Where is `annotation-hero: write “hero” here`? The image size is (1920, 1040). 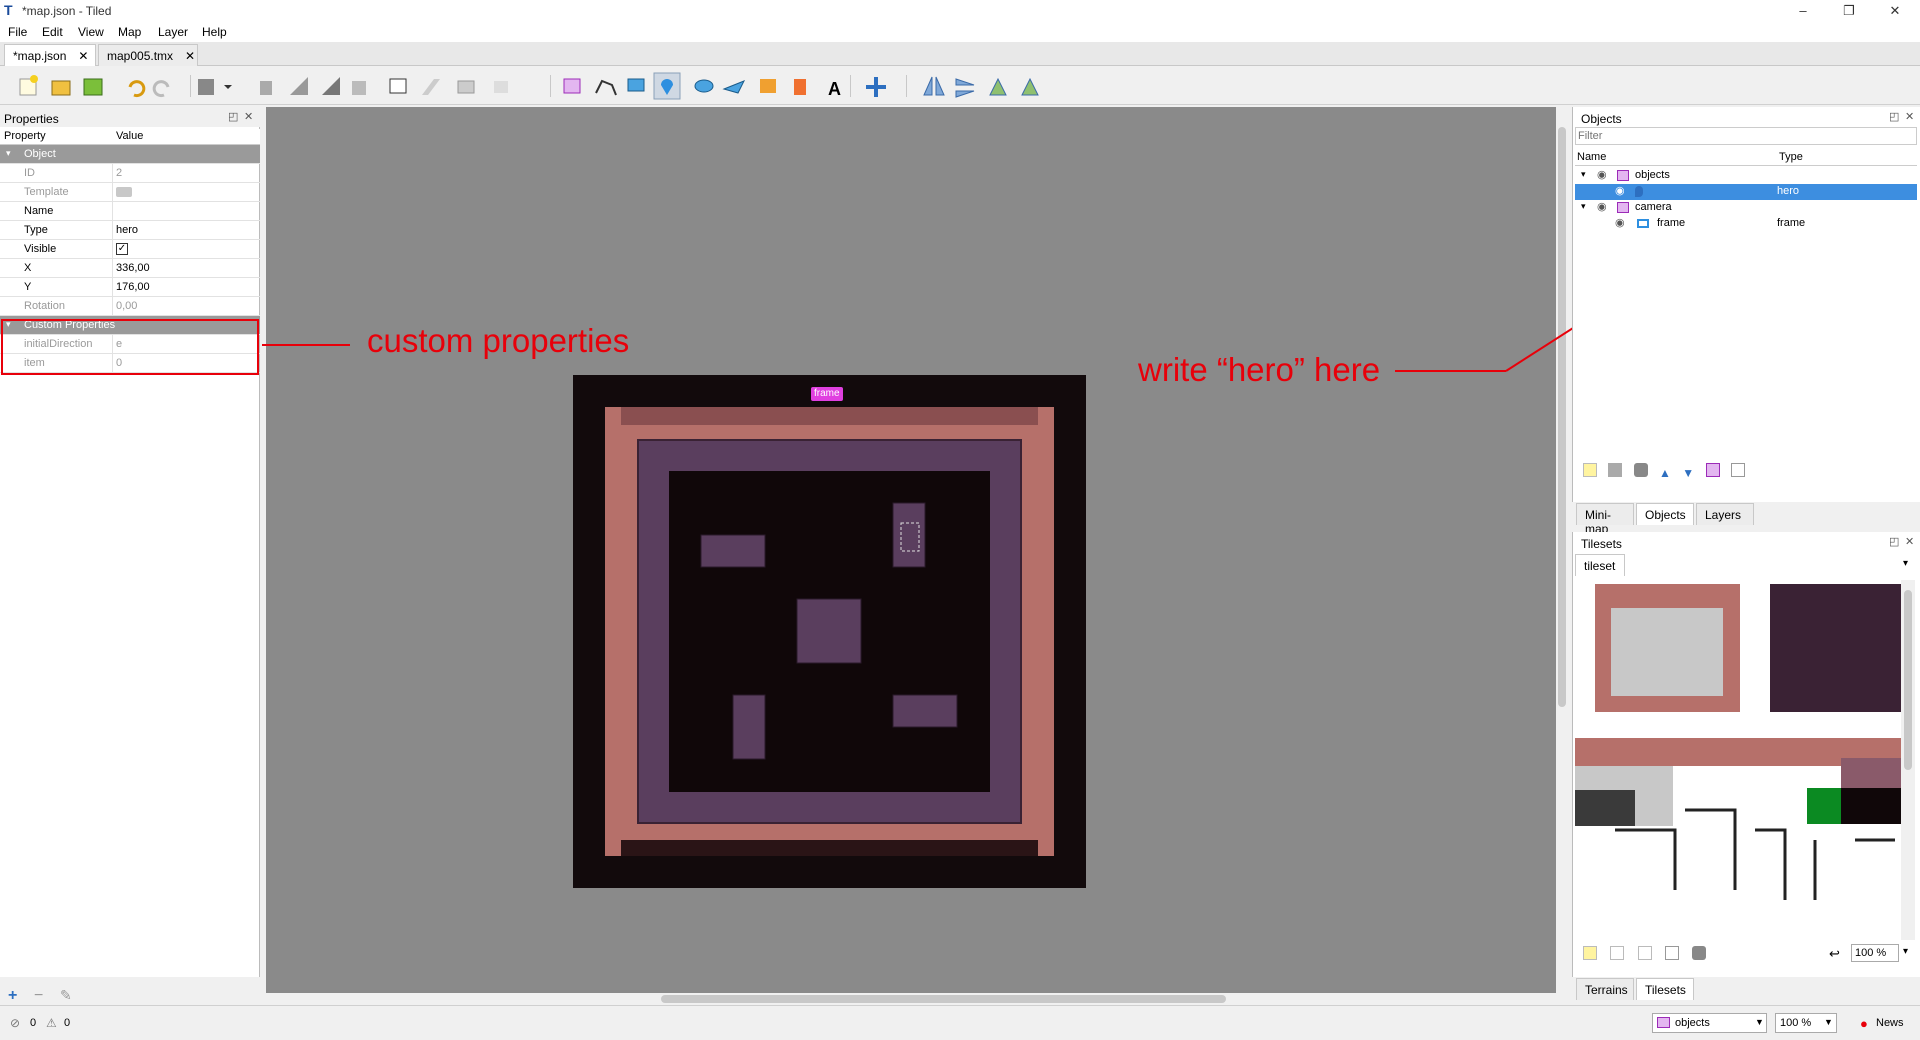 annotation-hero: write “hero” here is located at coordinates (1259, 369).